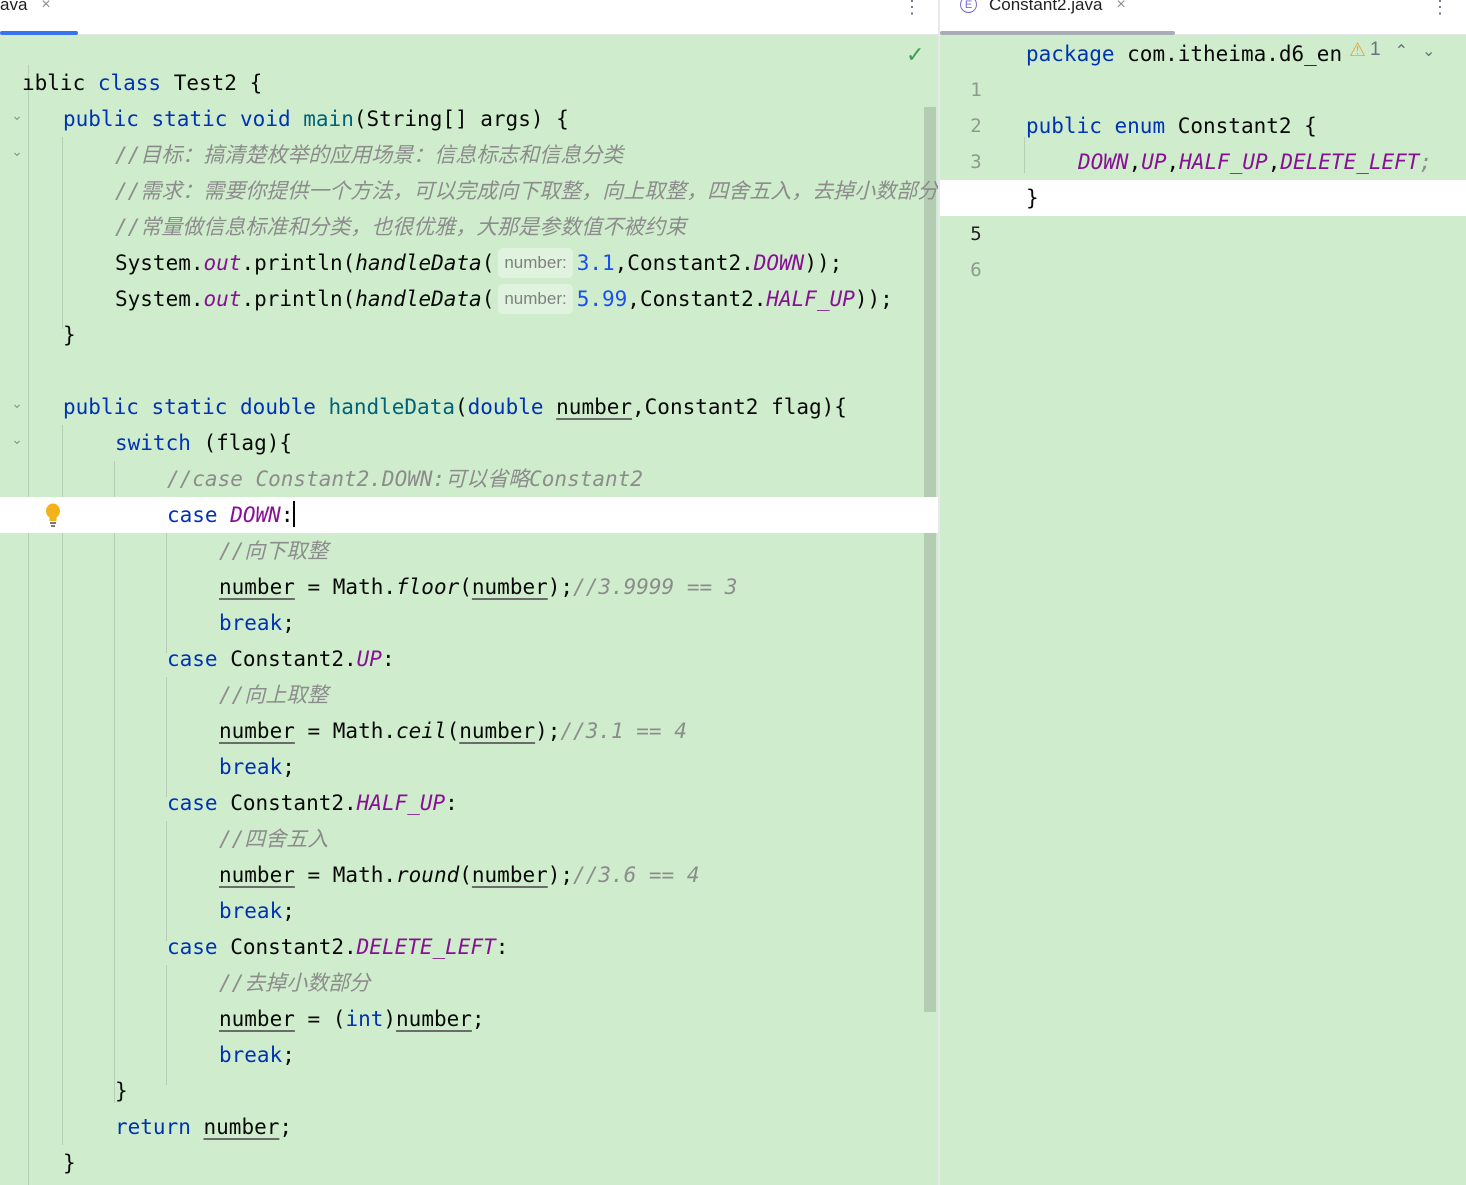 The image size is (1466, 1185). What do you see at coordinates (636, 875) in the screenshot?
I see `comment: //3.6 == 4` at bounding box center [636, 875].